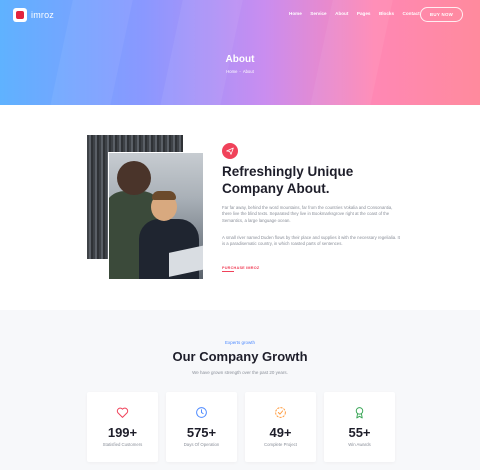 Image resolution: width=480 pixels, height=470 pixels. I want to click on nav-item-home: Home, so click(295, 13).